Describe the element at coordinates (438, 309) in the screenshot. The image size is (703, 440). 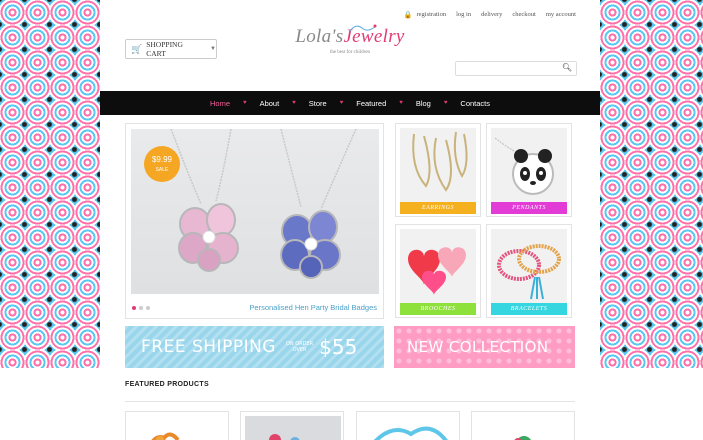
I see `category-label-brooches: BROOCHES` at that location.